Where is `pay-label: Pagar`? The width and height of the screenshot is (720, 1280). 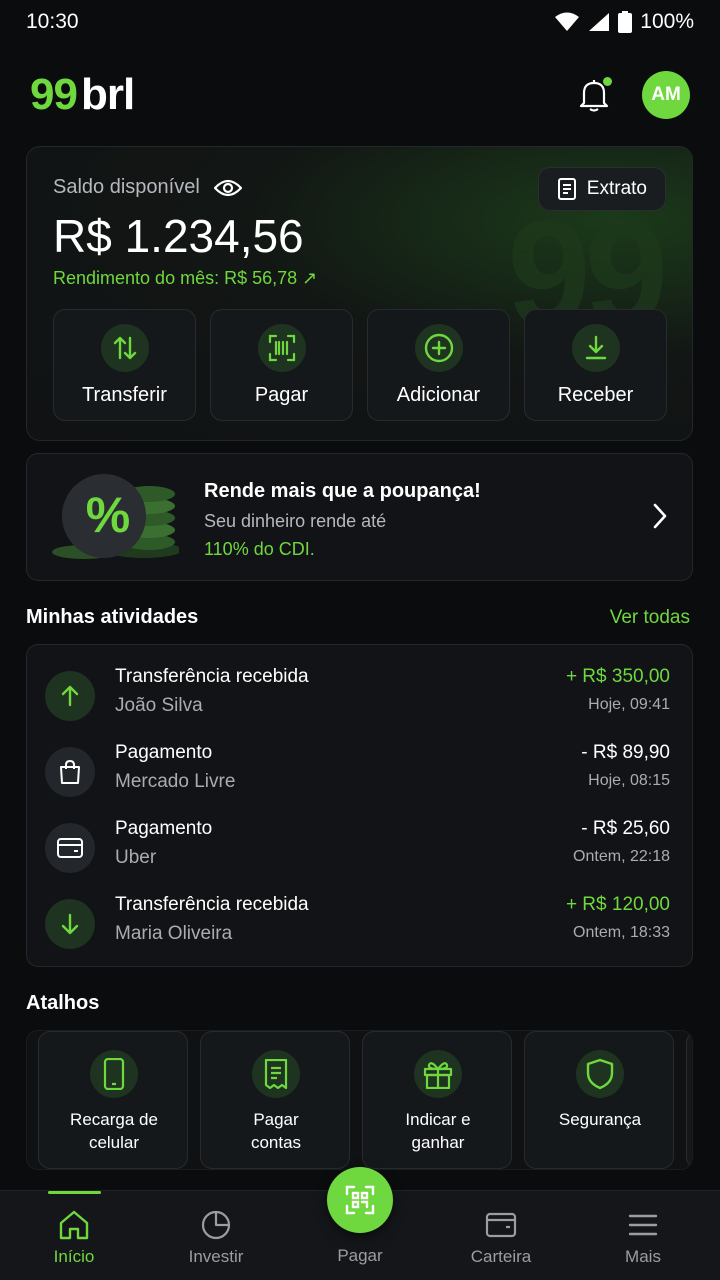 pay-label: Pagar is located at coordinates (281, 394).